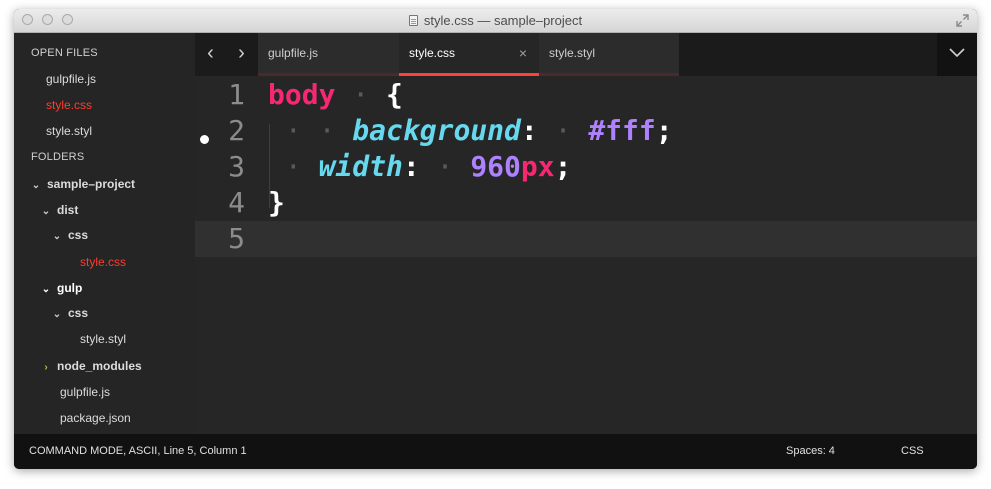  What do you see at coordinates (523, 53) in the screenshot?
I see `close-icon: ×` at bounding box center [523, 53].